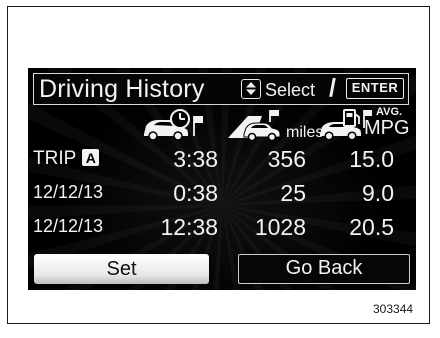  I want to click on distance-value: 25, so click(293, 193).